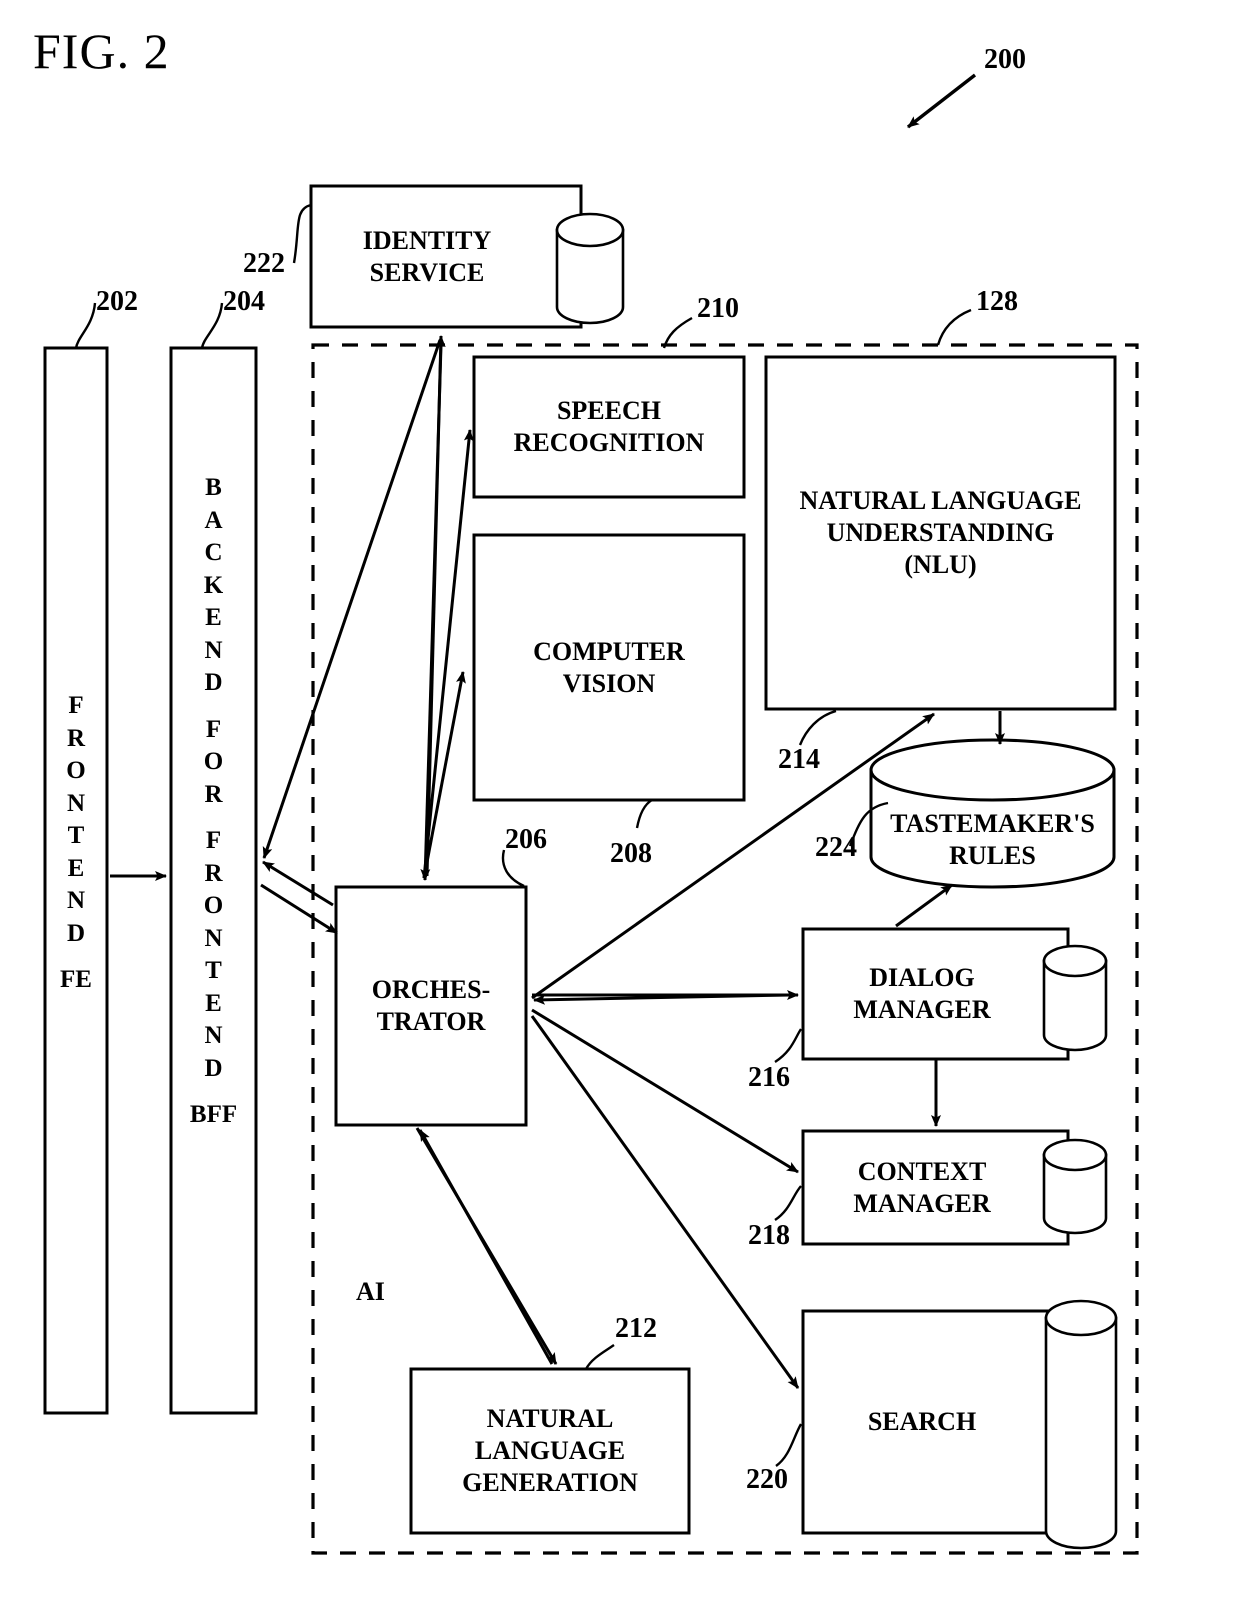 The height and width of the screenshot is (1623, 1240). Describe the element at coordinates (117, 301) in the screenshot. I see `ref-202: 202` at that location.